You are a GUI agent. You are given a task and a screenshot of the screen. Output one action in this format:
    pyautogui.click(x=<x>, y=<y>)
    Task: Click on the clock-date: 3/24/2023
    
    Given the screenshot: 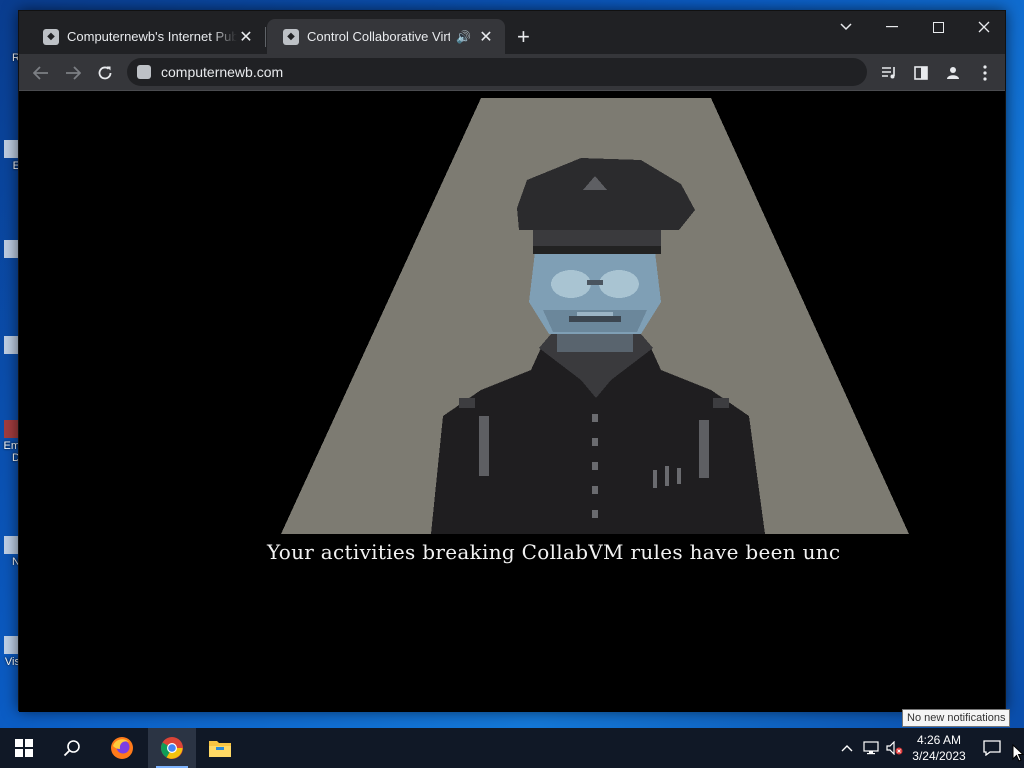 What is the action you would take?
    pyautogui.click(x=939, y=756)
    